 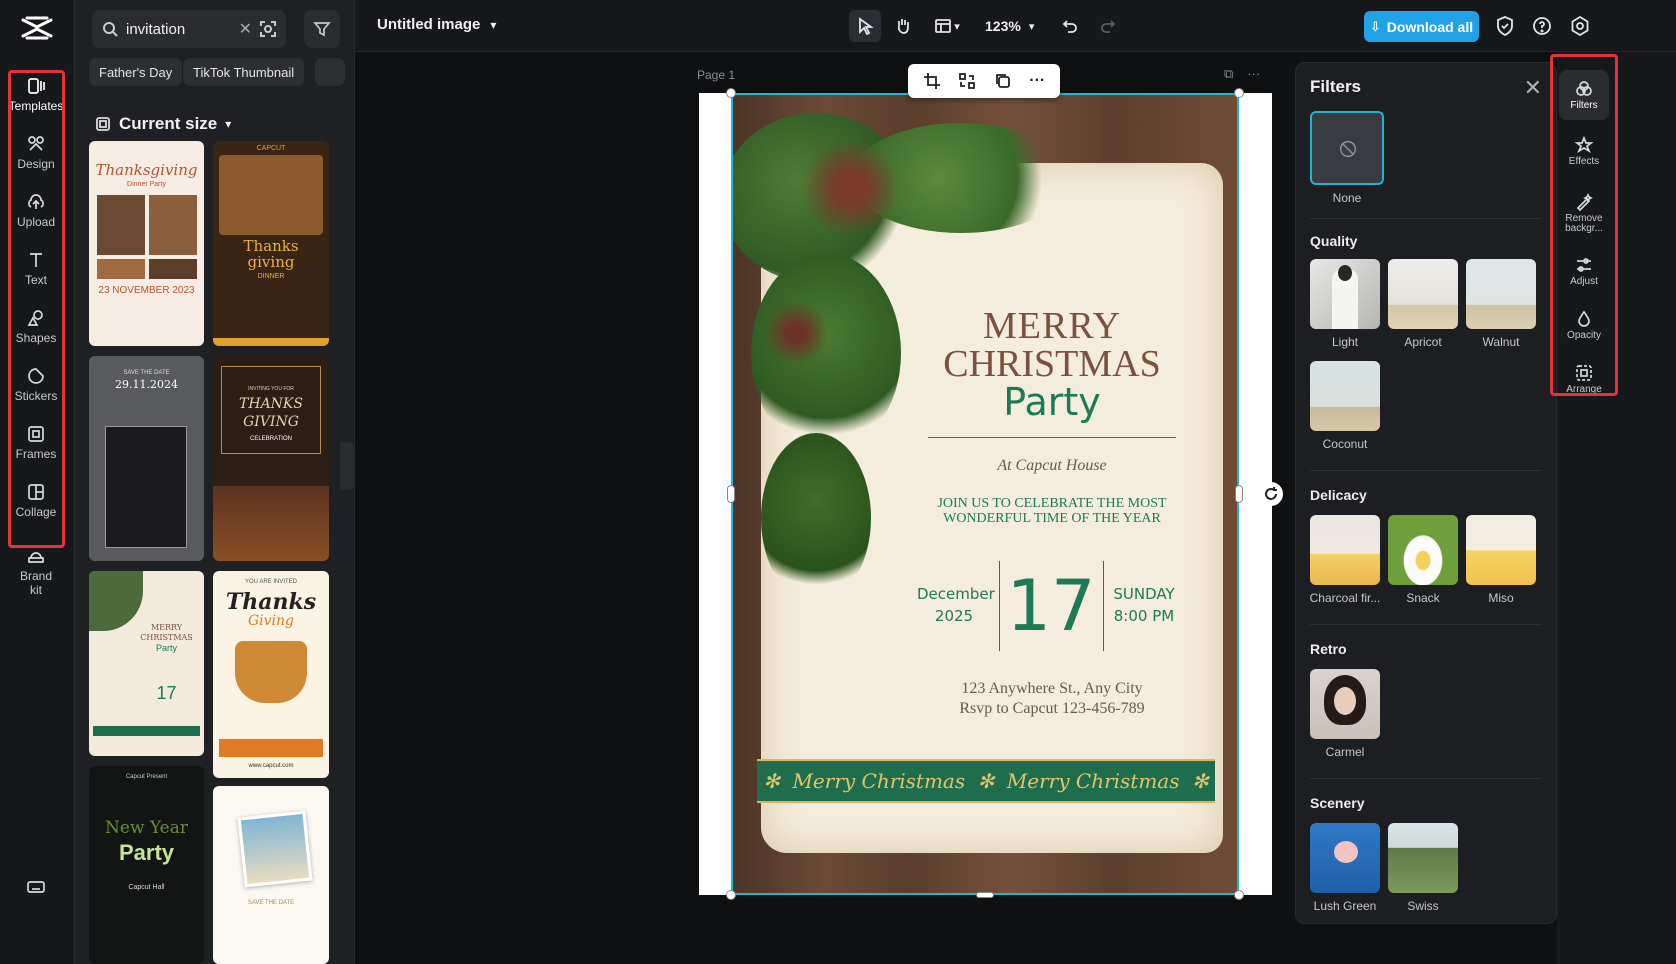 I want to click on template-text: giving, so click(x=271, y=262).